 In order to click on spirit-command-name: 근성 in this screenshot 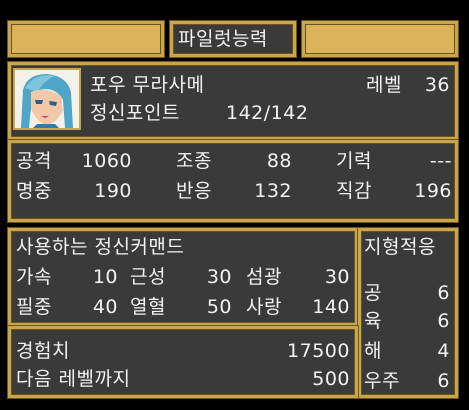, I will do `click(148, 277)`.